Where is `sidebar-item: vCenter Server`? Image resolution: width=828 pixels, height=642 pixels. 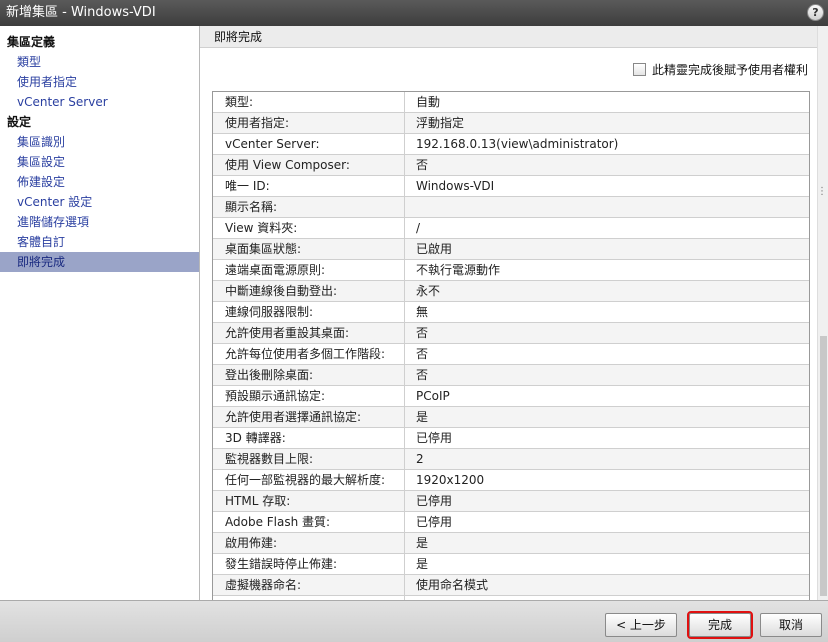
sidebar-item: vCenter Server is located at coordinates (99, 102).